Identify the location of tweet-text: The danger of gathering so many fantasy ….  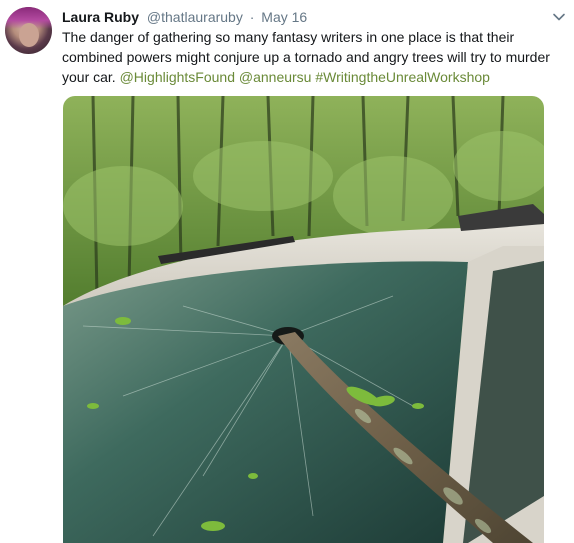
(312, 57).